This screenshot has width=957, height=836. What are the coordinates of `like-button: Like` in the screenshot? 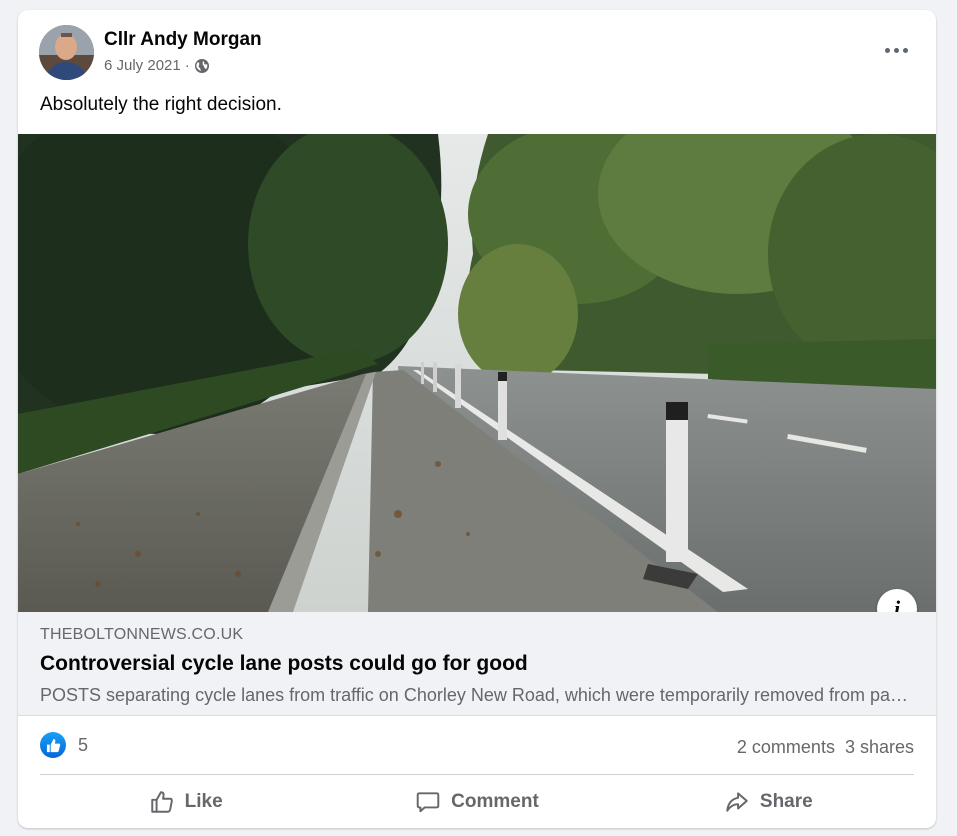 It's located at (185, 802).